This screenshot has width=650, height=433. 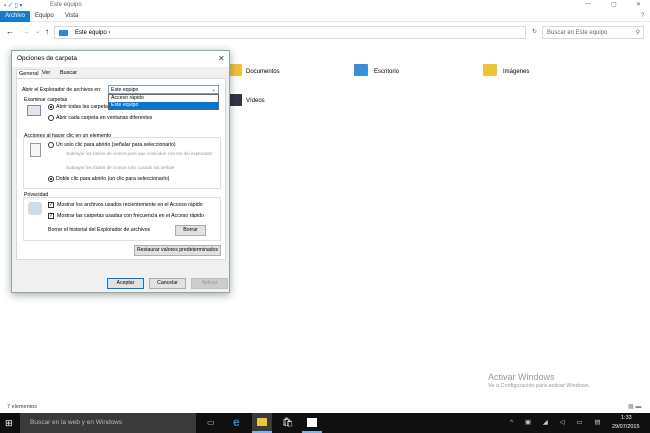 I want to click on edge-icon: e, so click(x=236, y=422).